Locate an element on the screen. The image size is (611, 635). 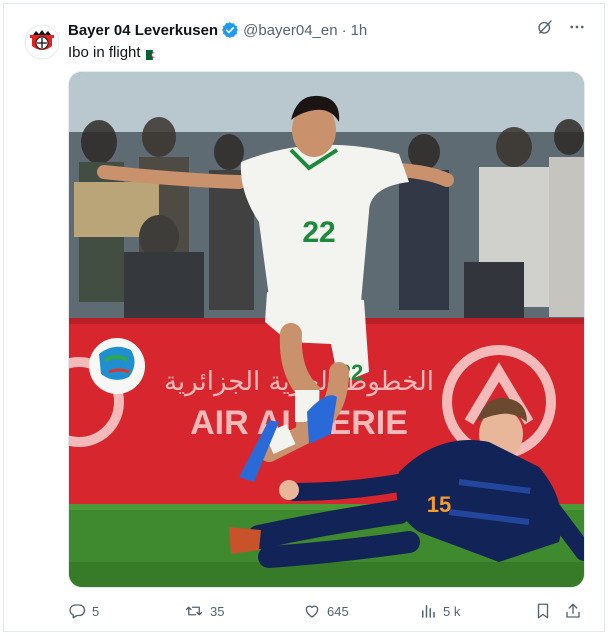
more-icon is located at coordinates (577, 27).